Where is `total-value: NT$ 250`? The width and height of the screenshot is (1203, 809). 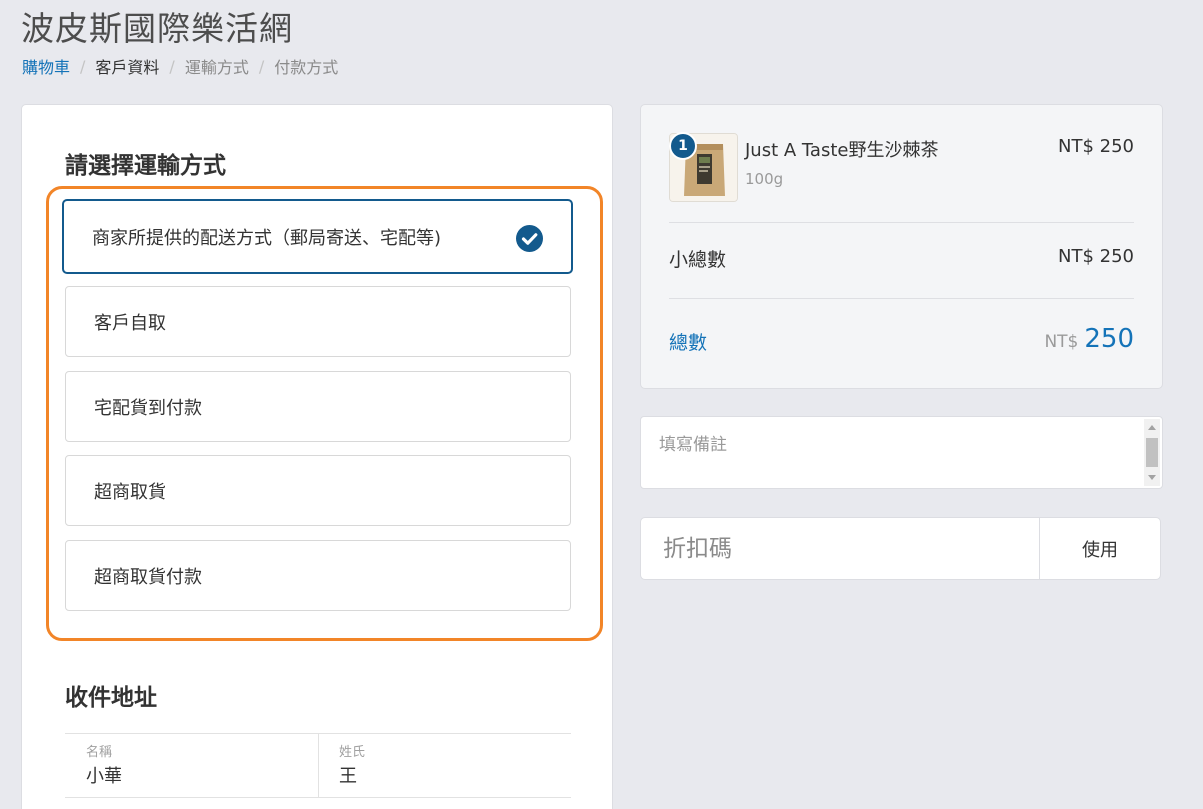
total-value: NT$ 250 is located at coordinates (1089, 339).